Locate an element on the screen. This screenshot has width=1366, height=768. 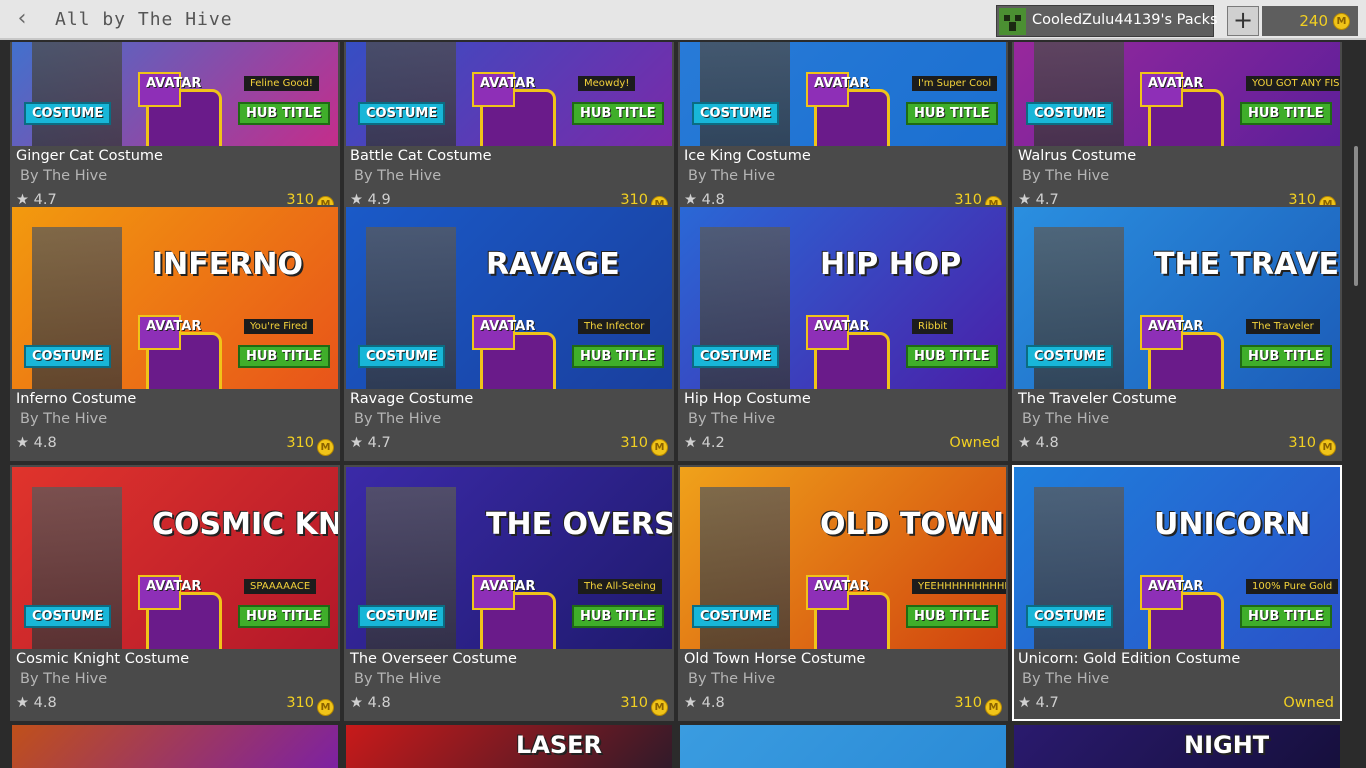
tile-banner-text: RAVAGE is located at coordinates (553, 264).